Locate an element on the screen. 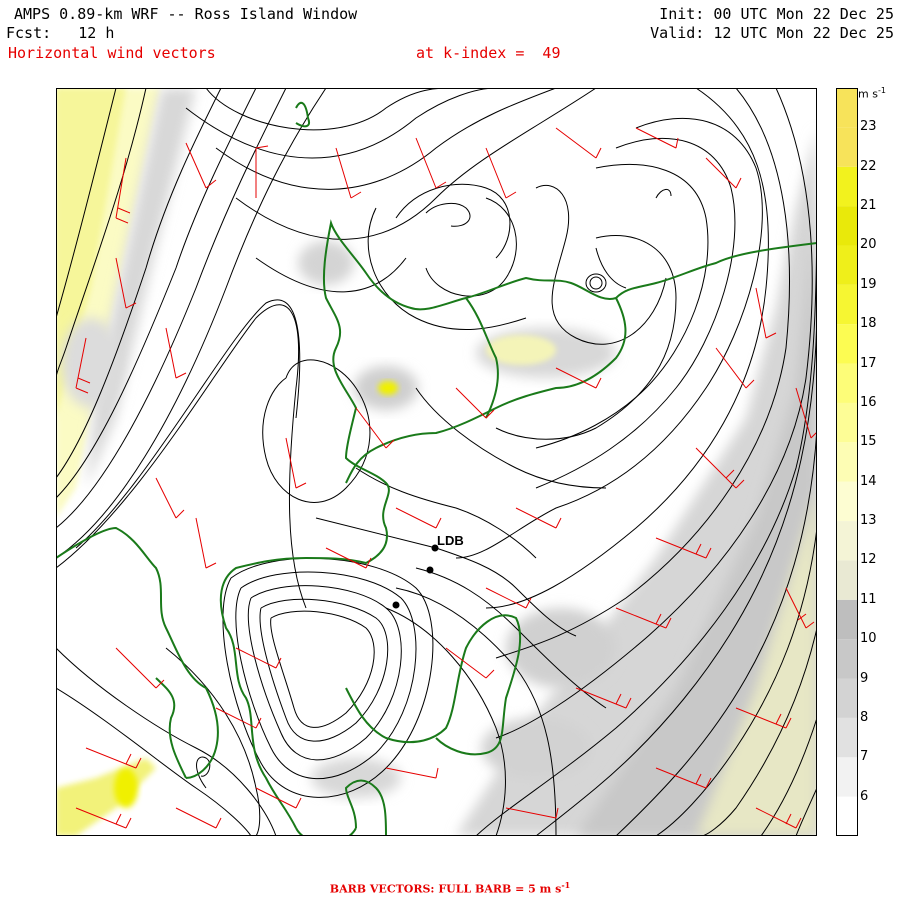 The width and height of the screenshot is (900, 900). colorbar-tick-label: 15 is located at coordinates (868, 442).